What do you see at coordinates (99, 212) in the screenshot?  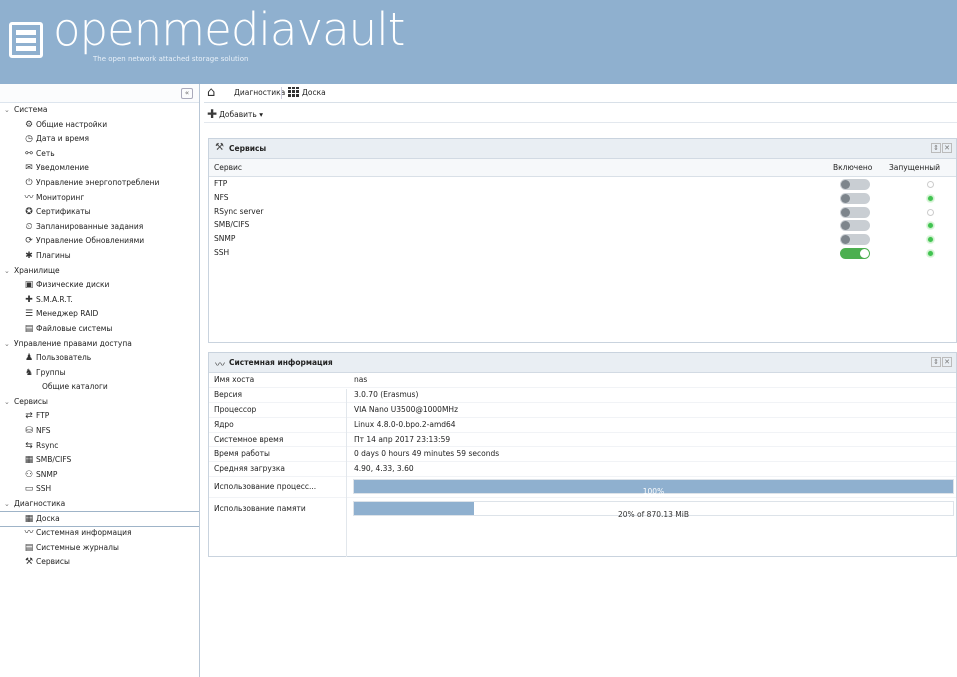 I see `sidebar-item-certificates: ✪ Сертификаты` at bounding box center [99, 212].